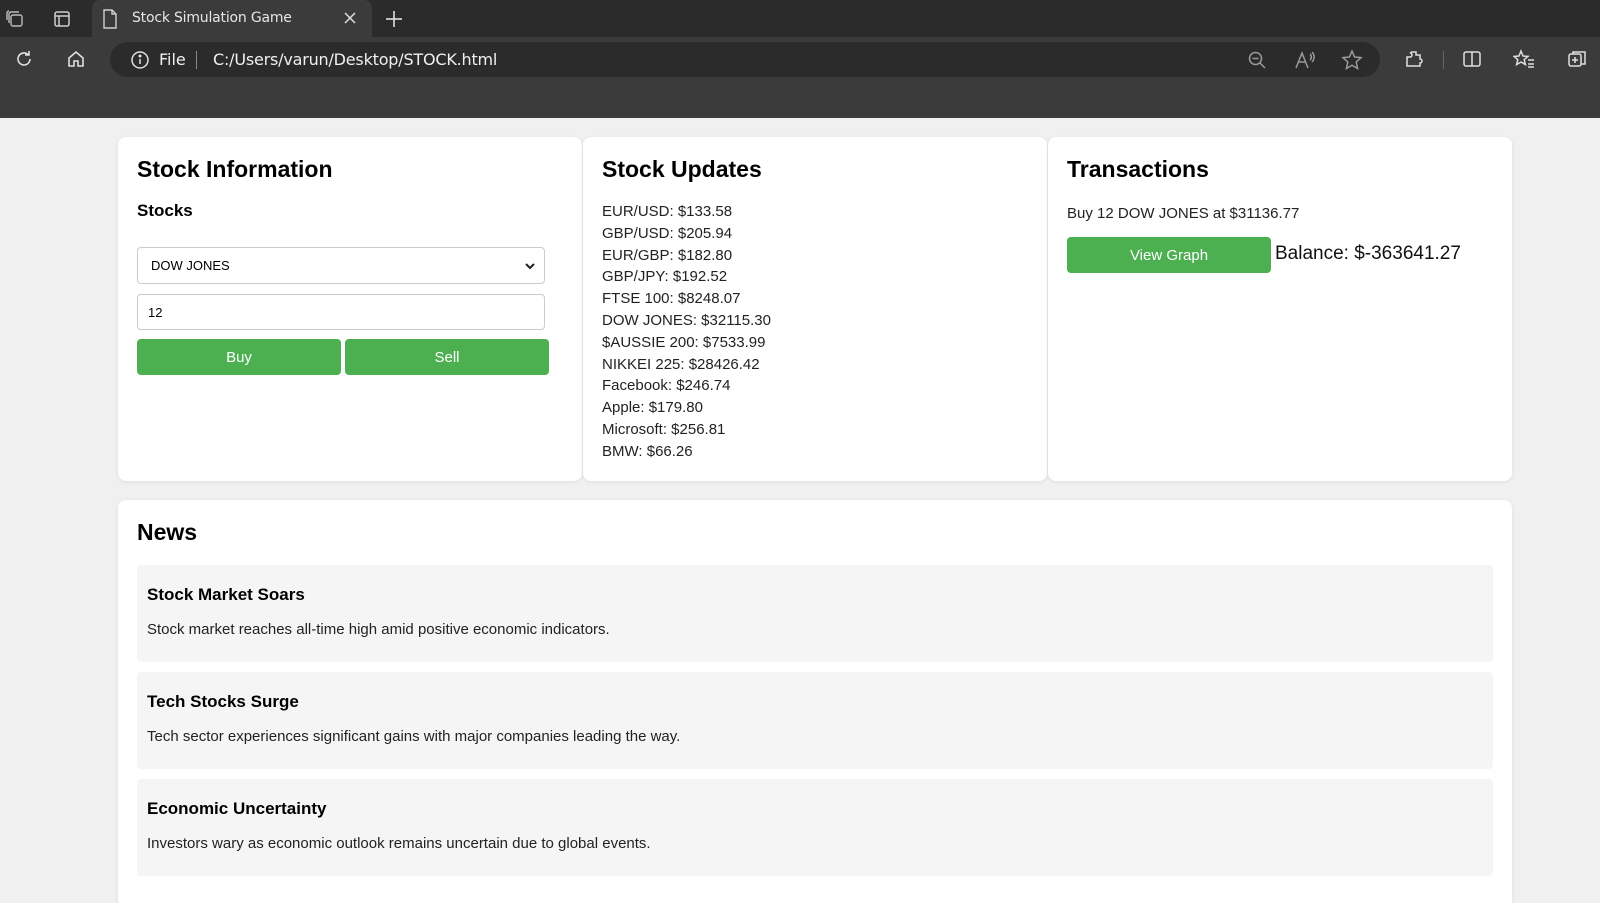 The width and height of the screenshot is (1600, 903). Describe the element at coordinates (223, 701) in the screenshot. I see `news-item-title: Tech Stocks Surge` at that location.